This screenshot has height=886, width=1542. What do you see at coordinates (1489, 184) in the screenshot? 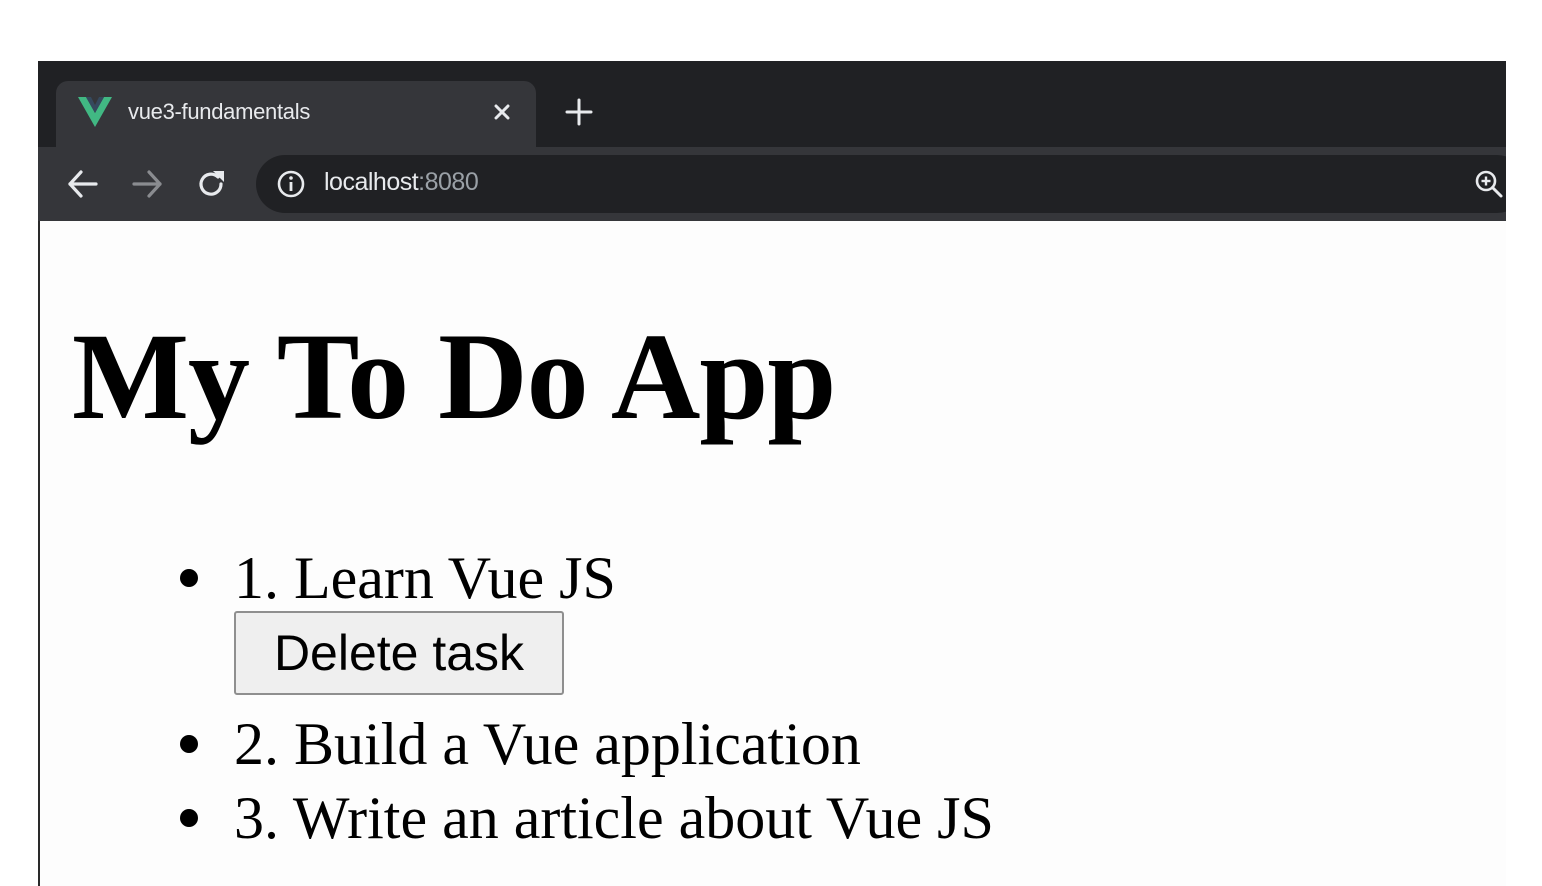
I see `zoom-in-icon` at bounding box center [1489, 184].